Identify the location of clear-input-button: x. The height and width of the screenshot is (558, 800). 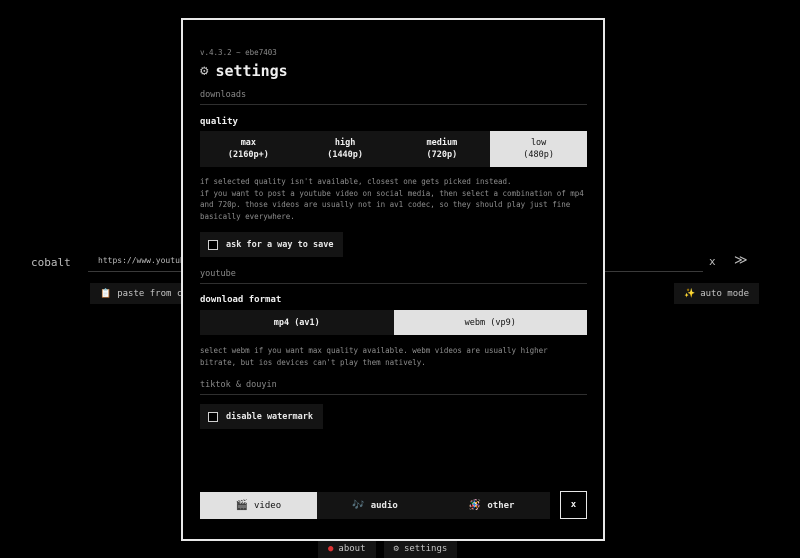
(712, 261).